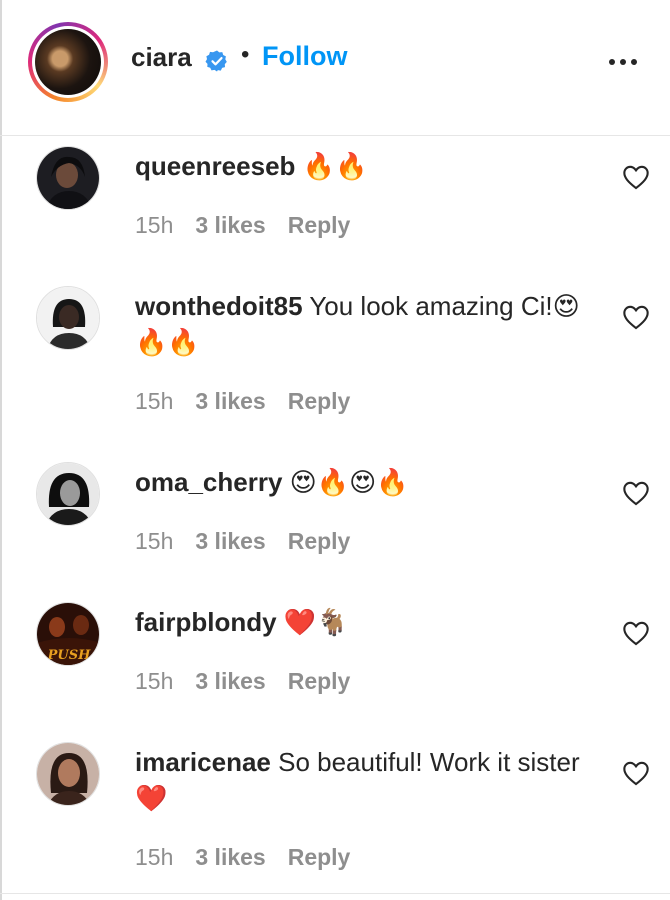  I want to click on comment-body: 🔥🔥, so click(335, 166).